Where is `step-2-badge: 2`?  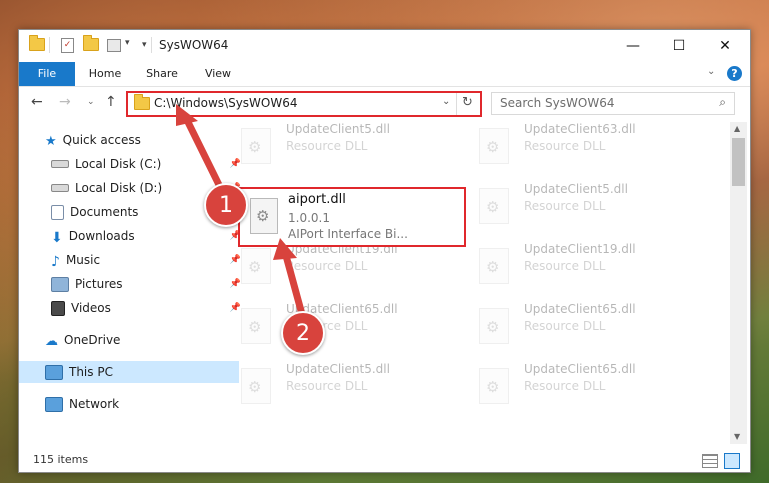 step-2-badge: 2 is located at coordinates (303, 333).